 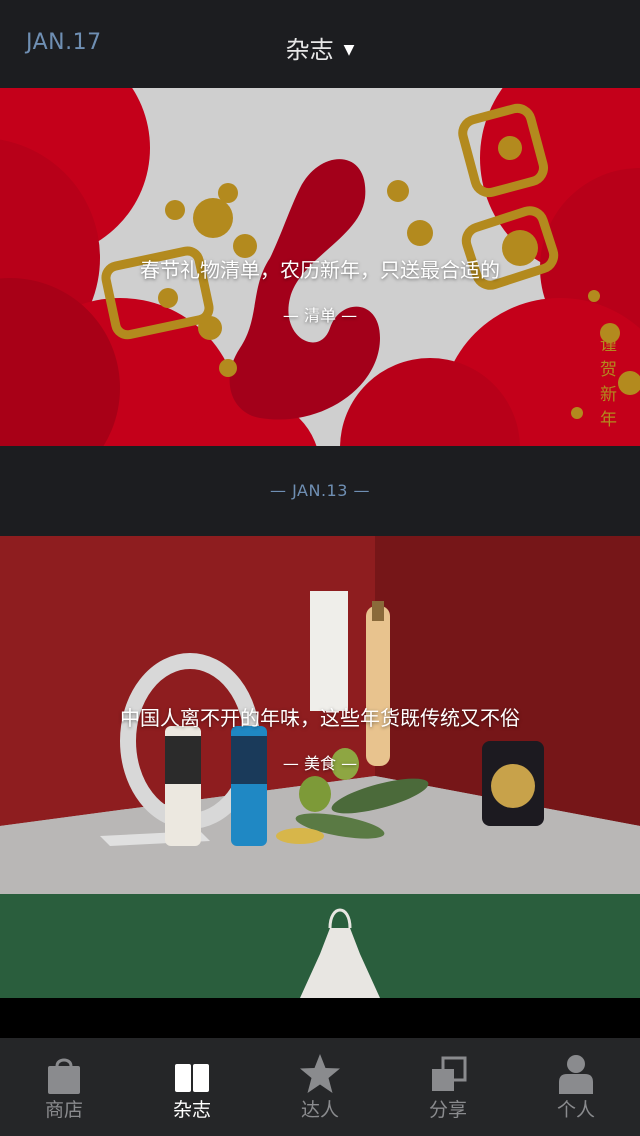 I want to click on magazine-dropdown: 杂志 ▼, so click(x=320, y=47).